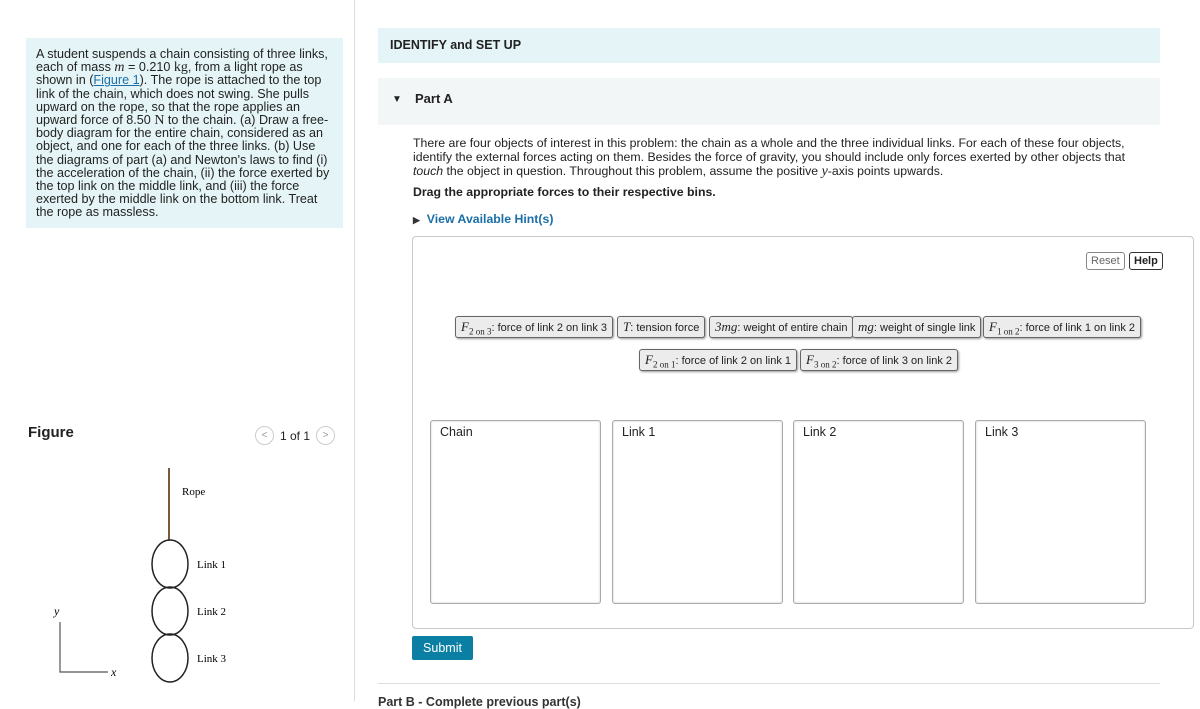  I want to click on panel-divider, so click(354, 350).